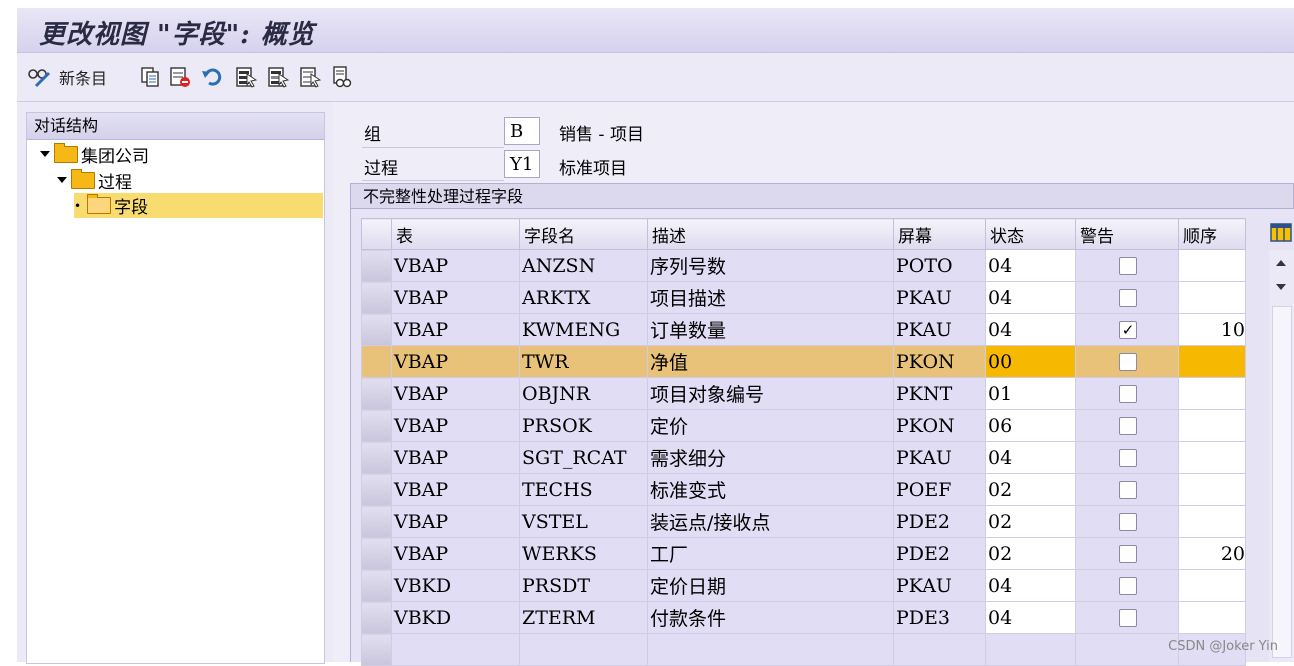  I want to click on tree-node-label: 过程, so click(115, 182).